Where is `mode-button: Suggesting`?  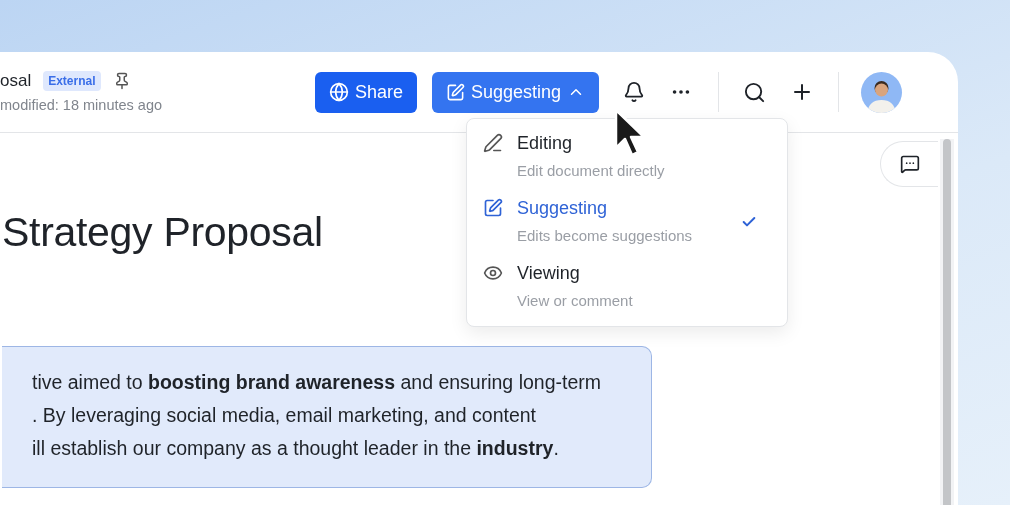 mode-button: Suggesting is located at coordinates (516, 92).